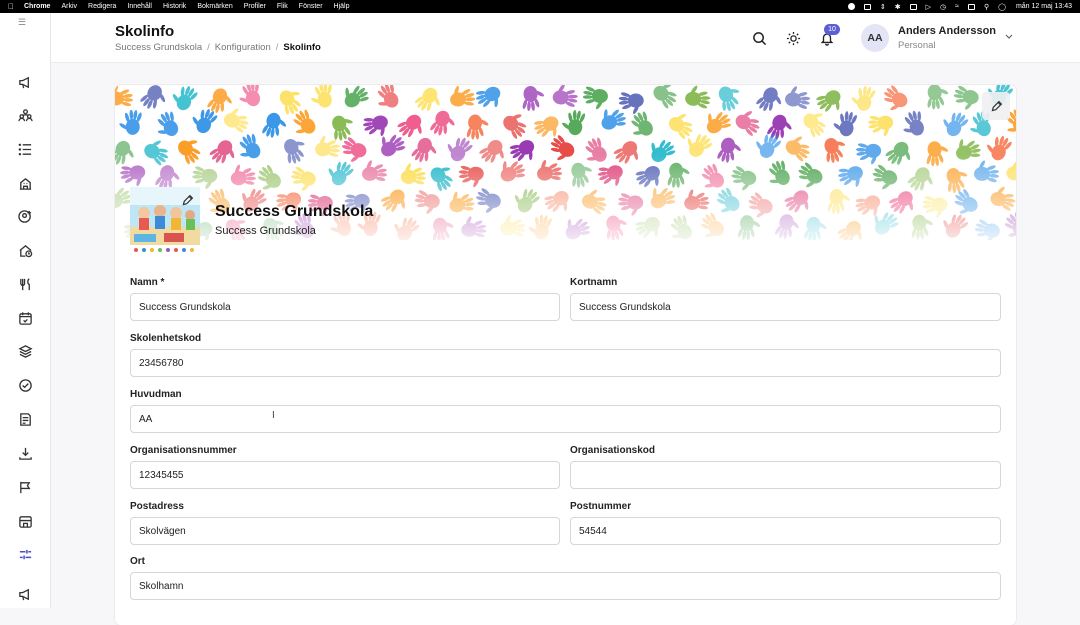 This screenshot has width=1080, height=625. I want to click on menu-item: Bokmärken, so click(214, 6).